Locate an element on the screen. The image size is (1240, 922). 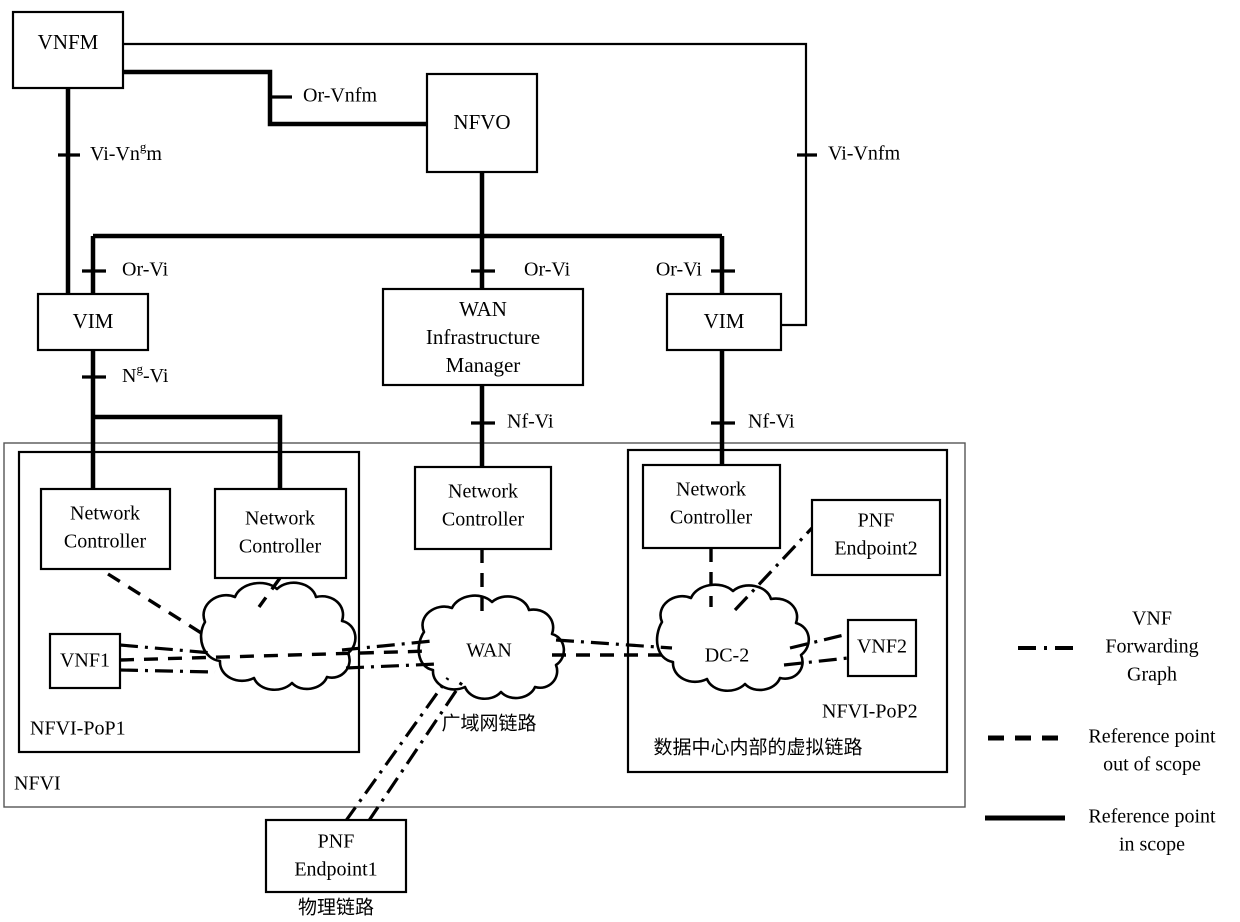
ref-vi-vnfm-left-prefix: Vi-Vn is located at coordinates (115, 154).